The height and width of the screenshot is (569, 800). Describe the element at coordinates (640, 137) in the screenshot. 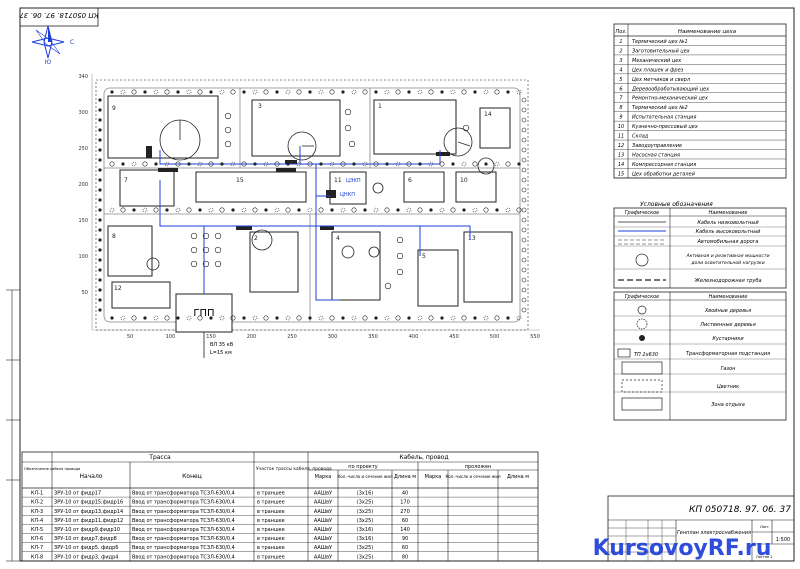

I see `workshop-name: Склад` at that location.